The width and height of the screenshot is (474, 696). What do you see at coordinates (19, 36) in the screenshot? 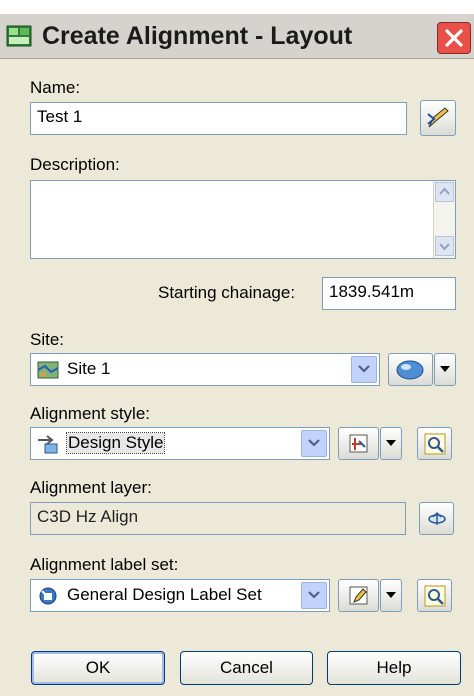
I see `app-icon` at bounding box center [19, 36].